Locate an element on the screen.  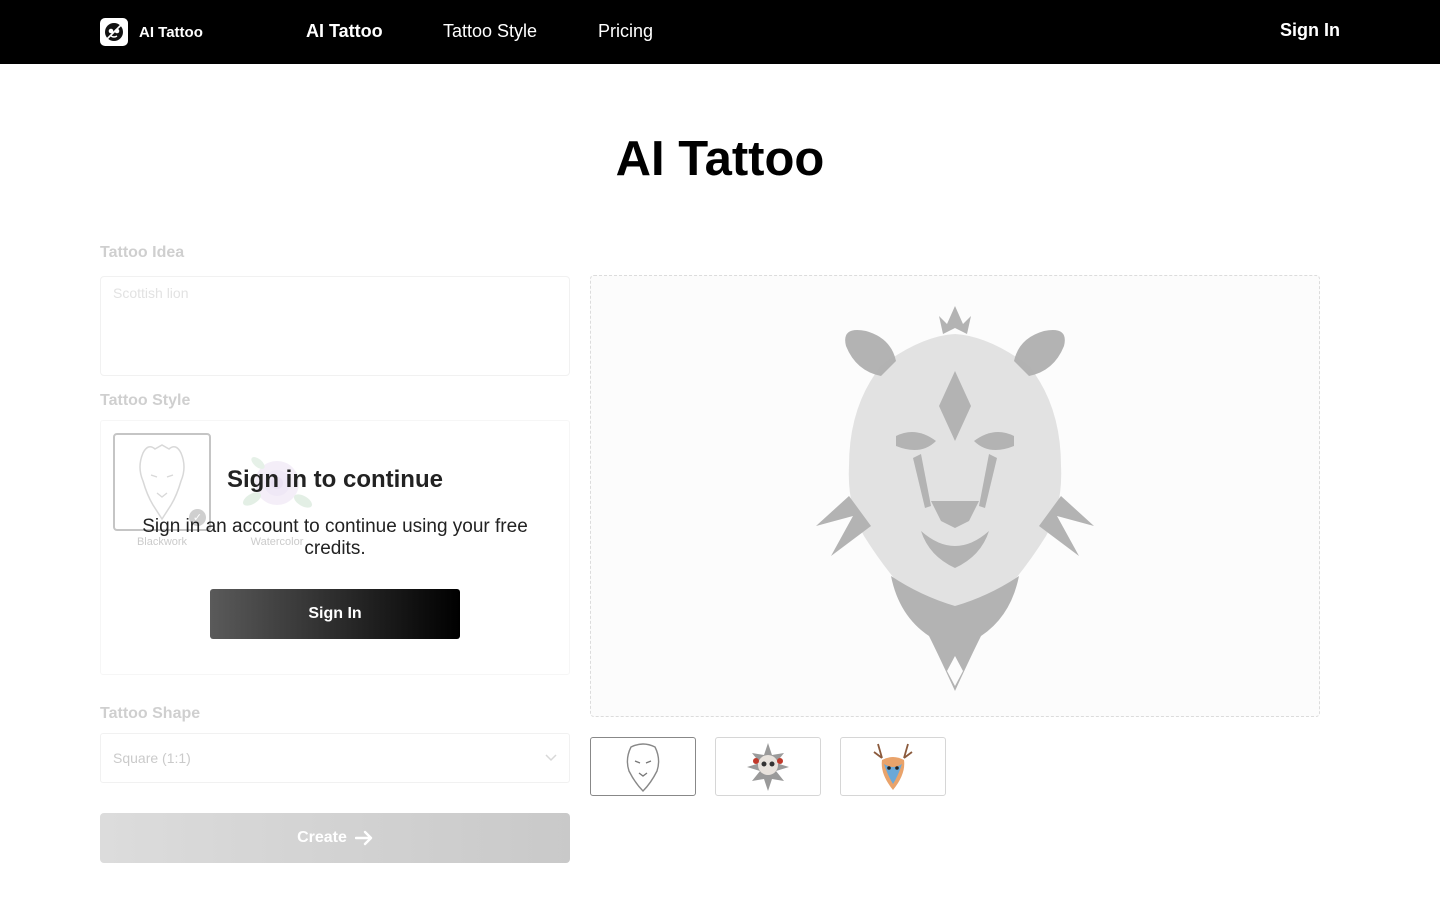
page-title: AI Tattoo is located at coordinates (720, 159).